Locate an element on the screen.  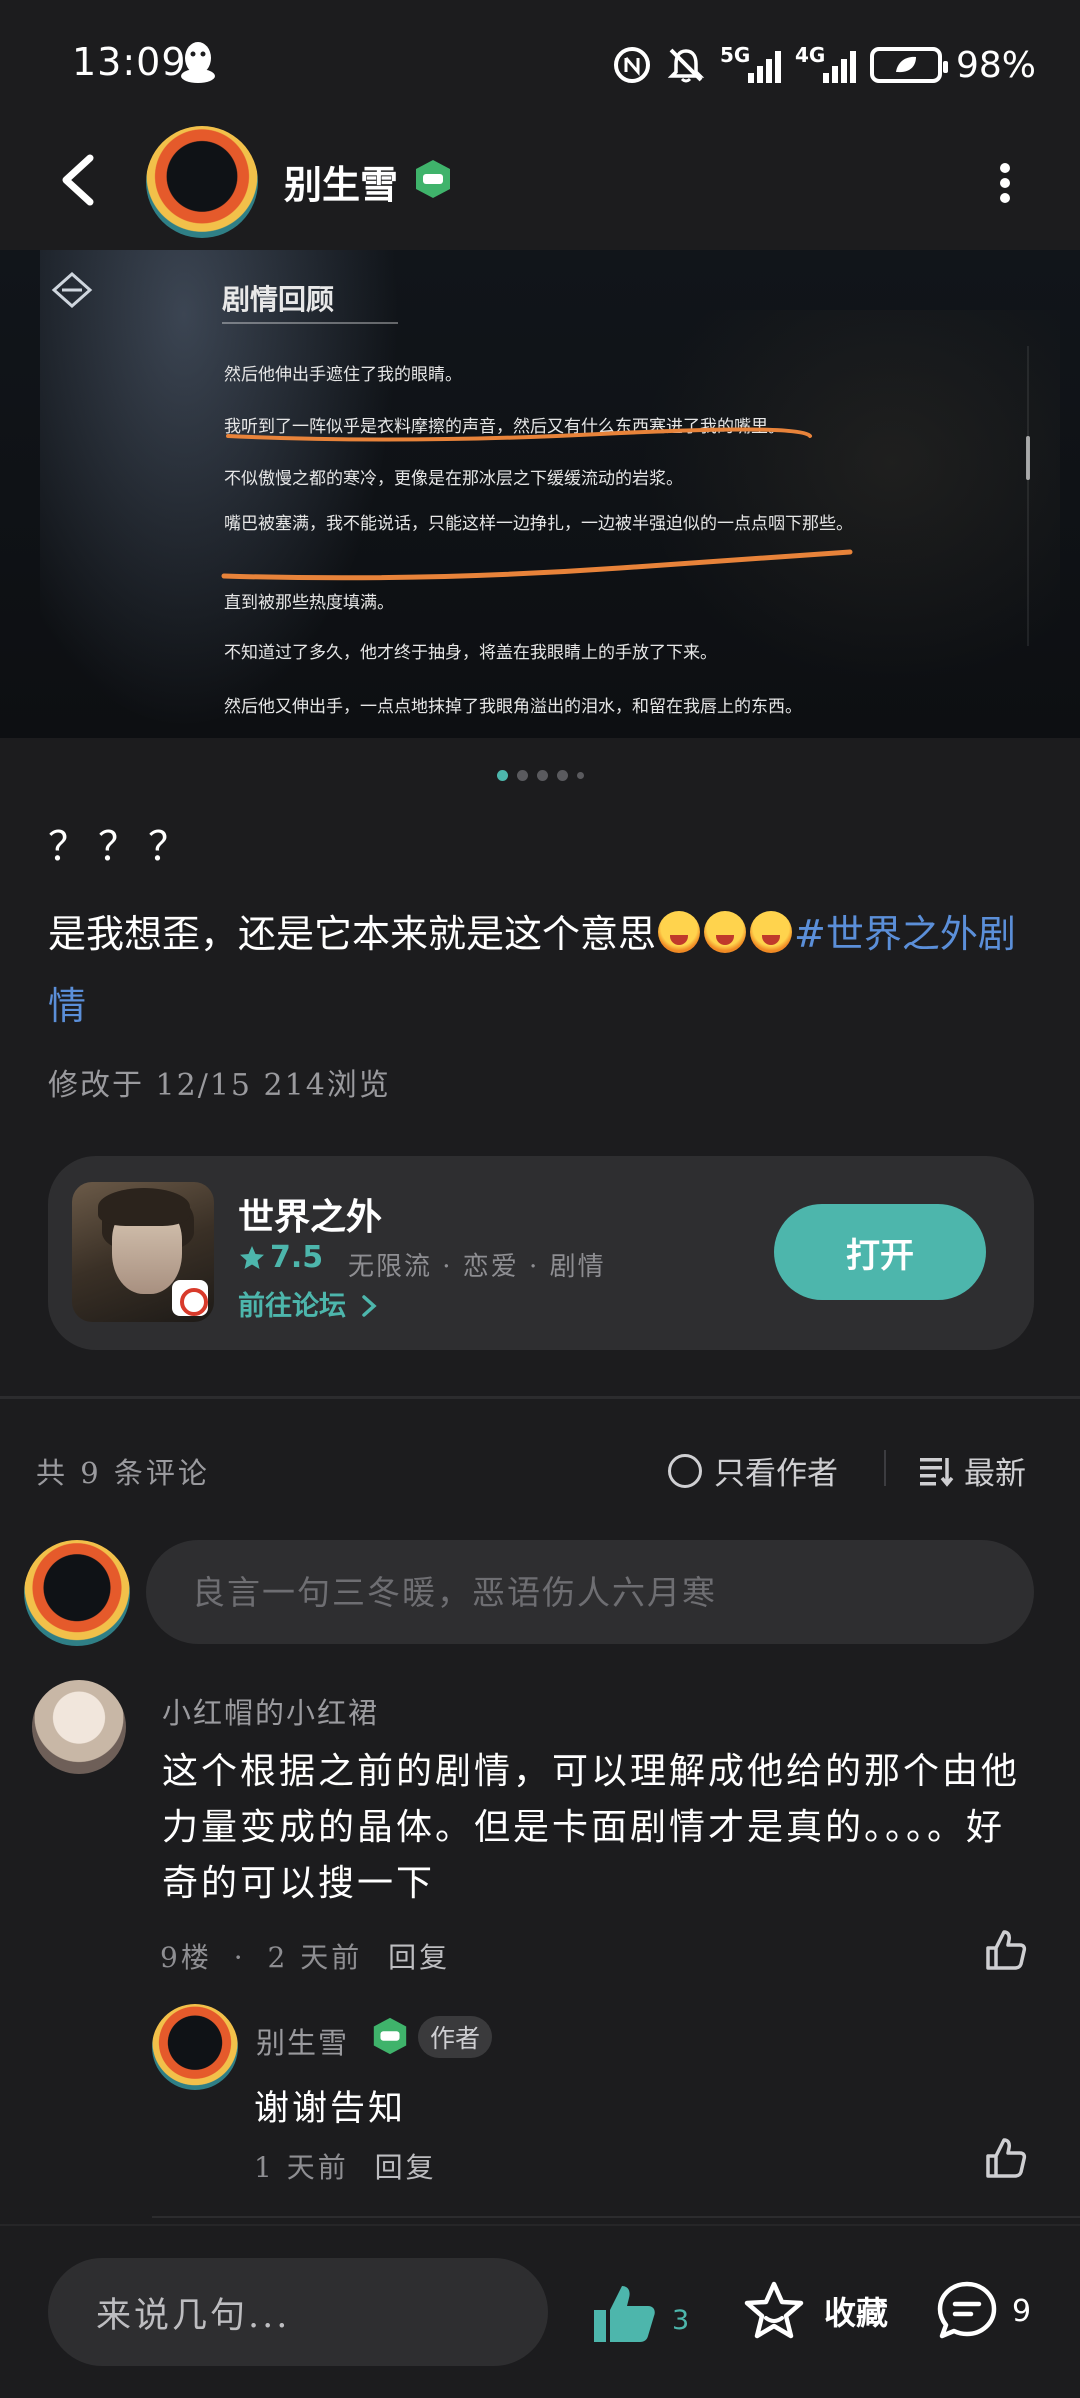
status-icons: 5G 4G 98% is located at coordinates (824, 65).